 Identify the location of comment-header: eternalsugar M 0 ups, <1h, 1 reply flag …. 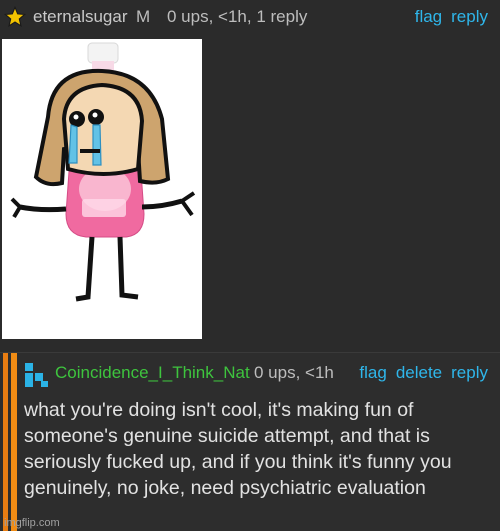
(250, 17).